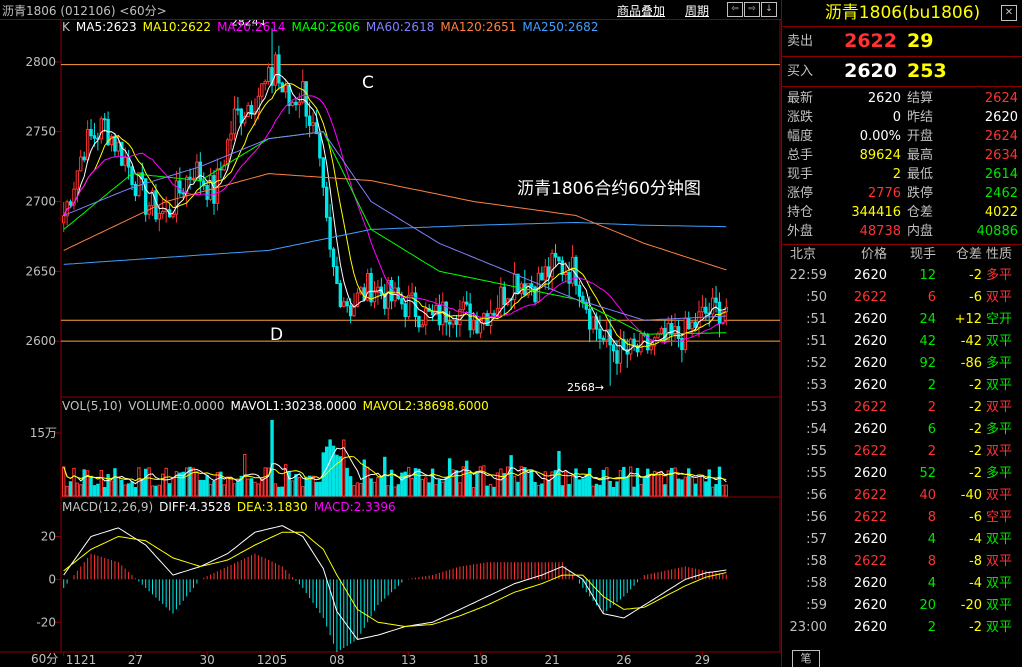 The width and height of the screenshot is (1022, 667). What do you see at coordinates (902, 276) in the screenshot?
I see `tick-row: 22:59 2620 12 -2 多平` at bounding box center [902, 276].